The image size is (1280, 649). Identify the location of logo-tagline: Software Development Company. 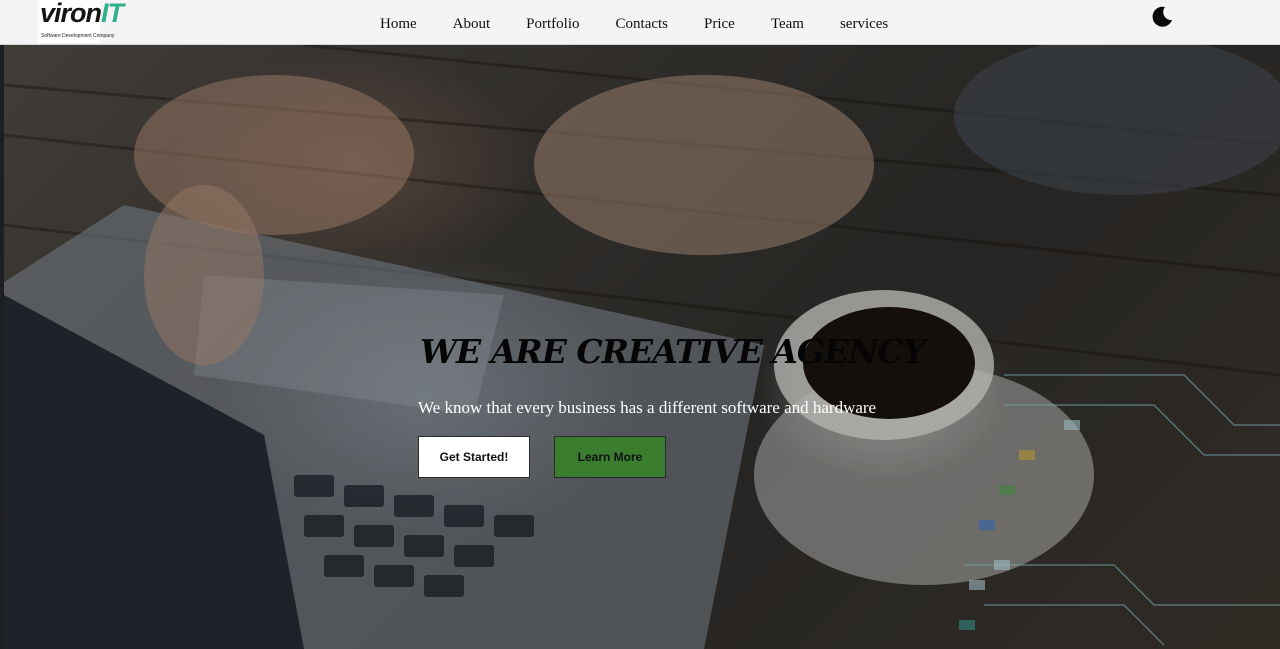
(78, 36).